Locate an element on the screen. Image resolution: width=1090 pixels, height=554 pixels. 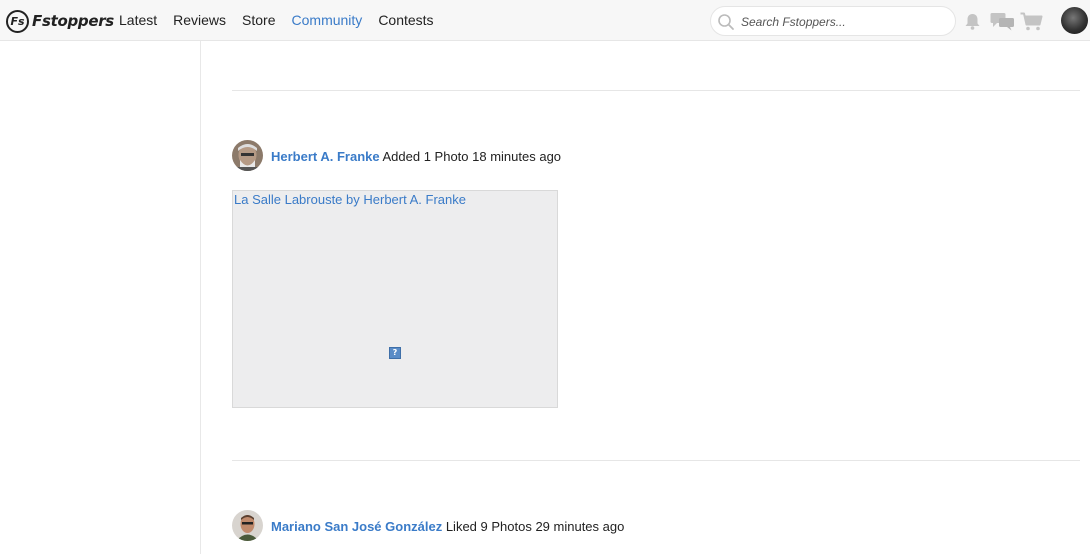
nav-reviews: Reviews is located at coordinates (199, 20).